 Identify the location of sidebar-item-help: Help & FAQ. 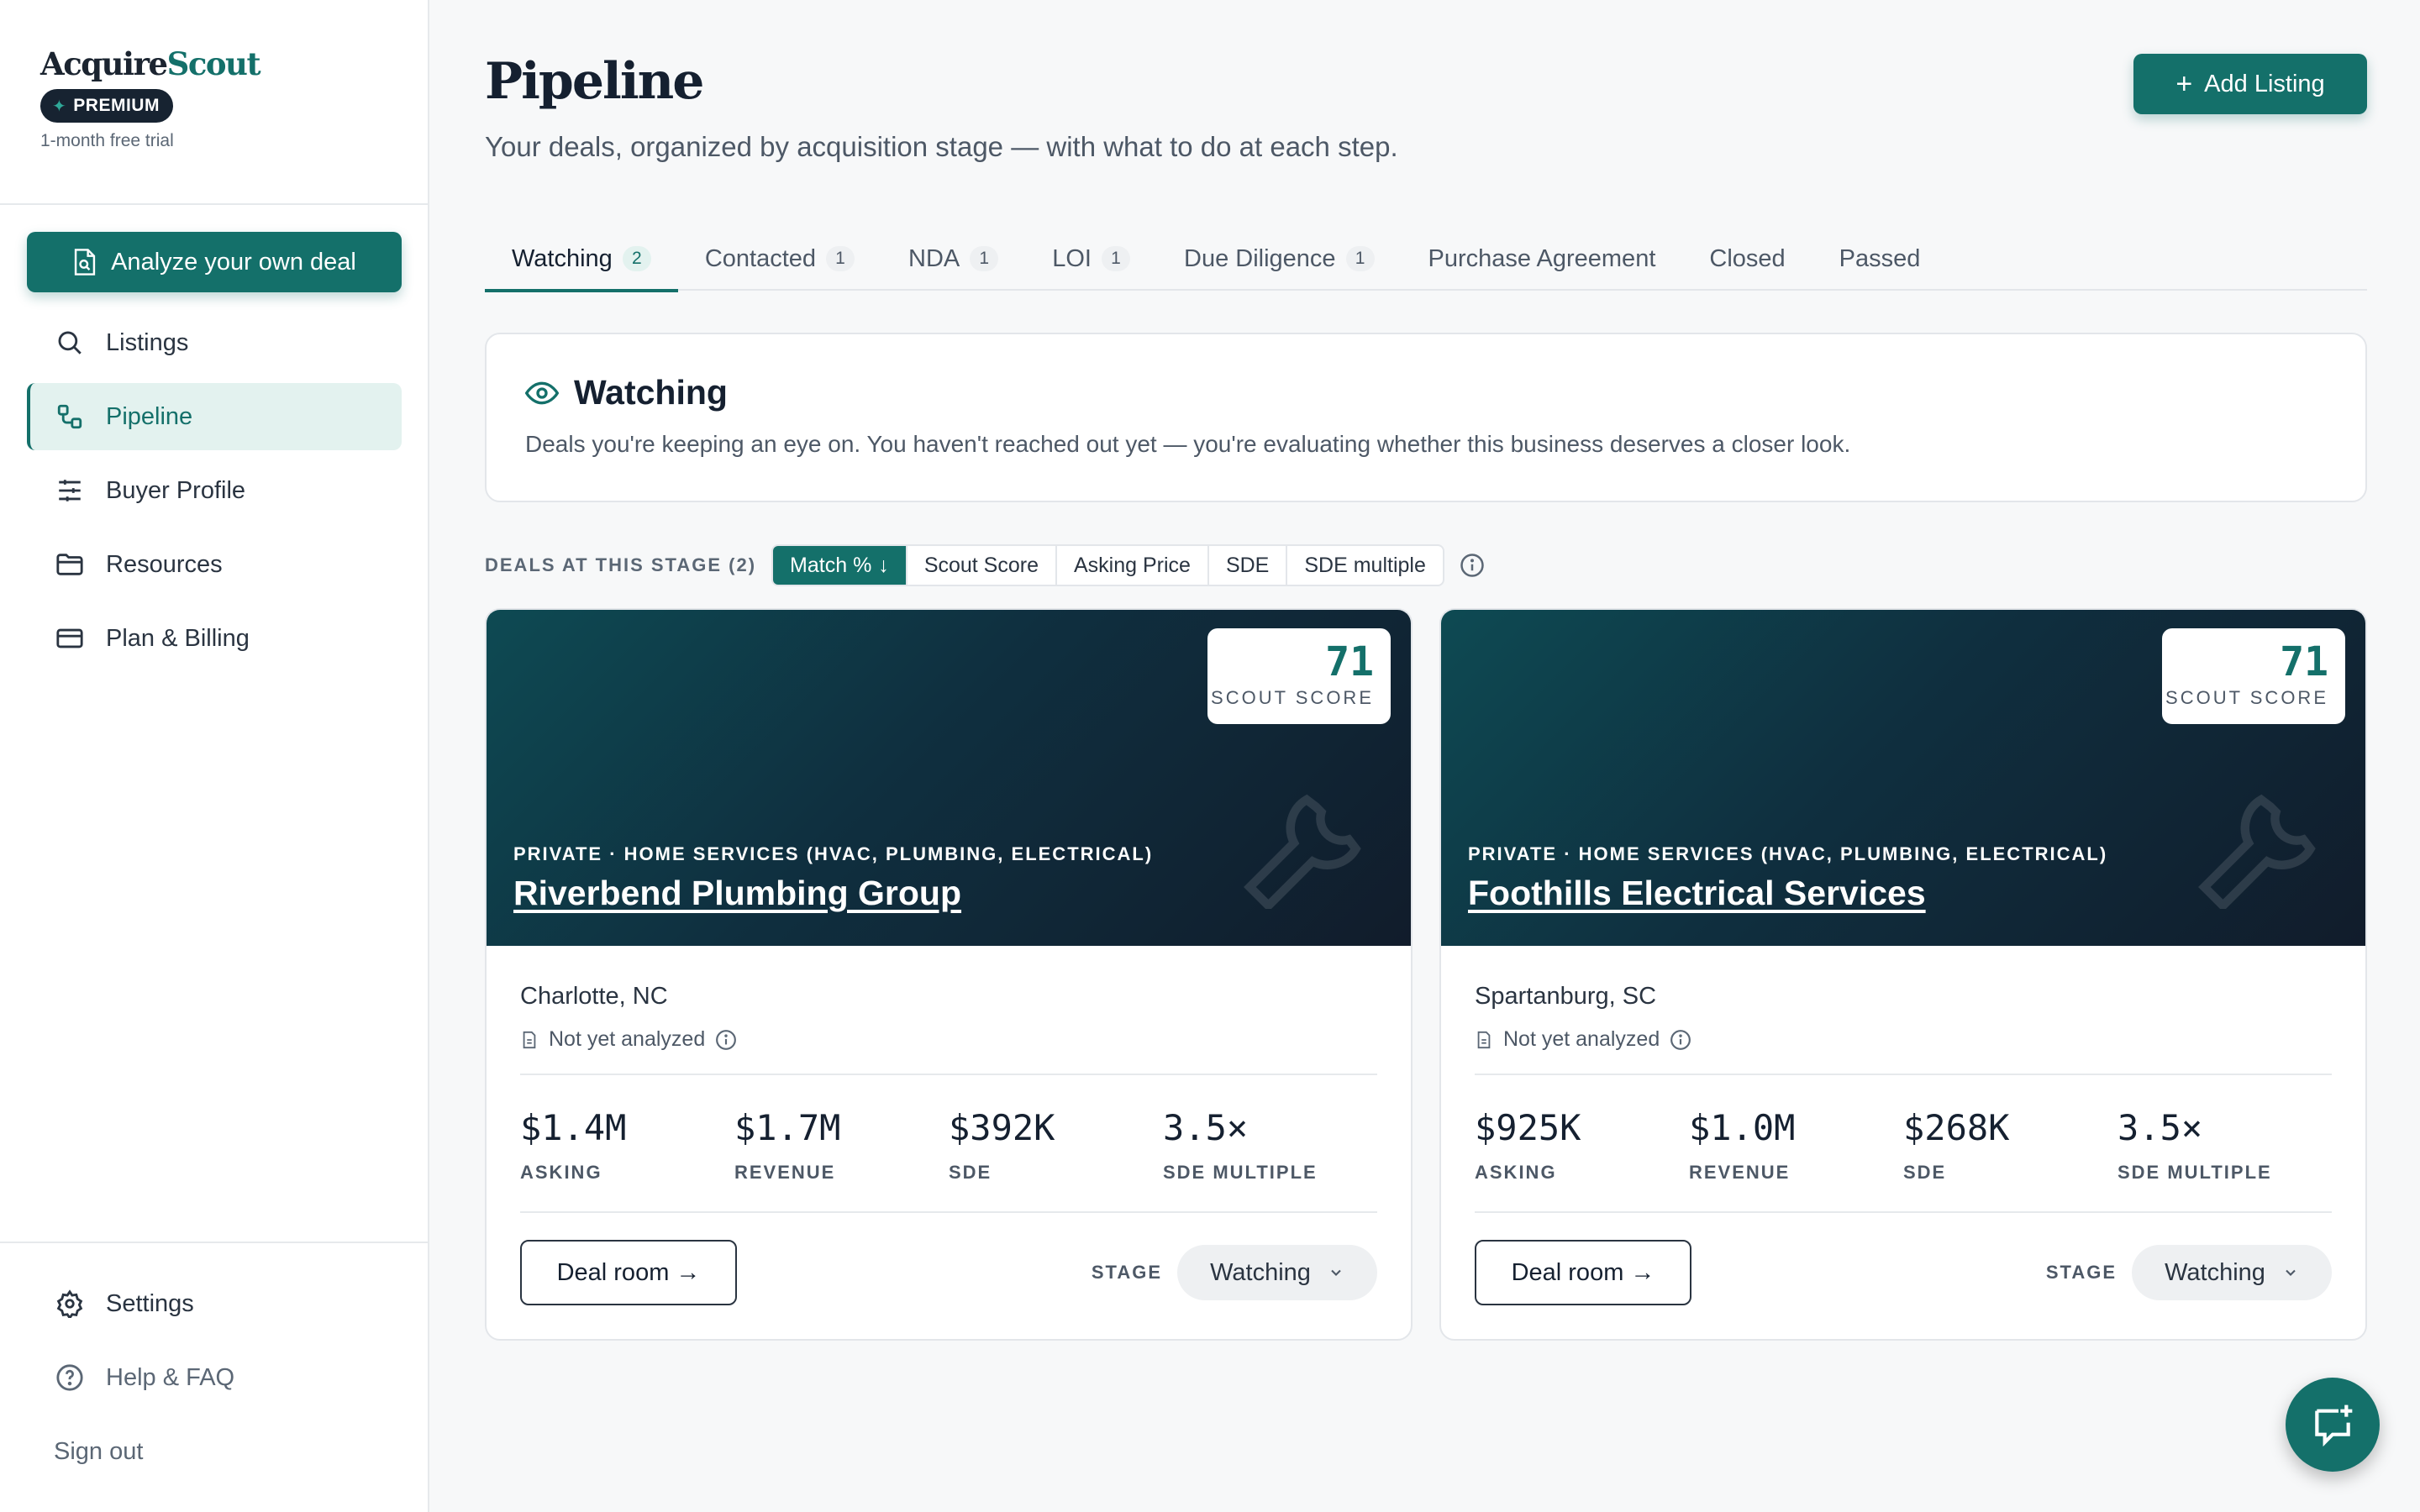
(214, 1377).